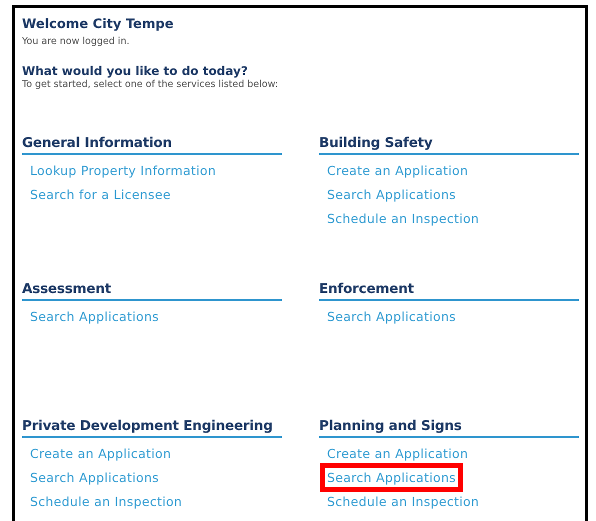  What do you see at coordinates (151, 84) in the screenshot?
I see `instruction-text: To get started, select one of the services listed below:` at bounding box center [151, 84].